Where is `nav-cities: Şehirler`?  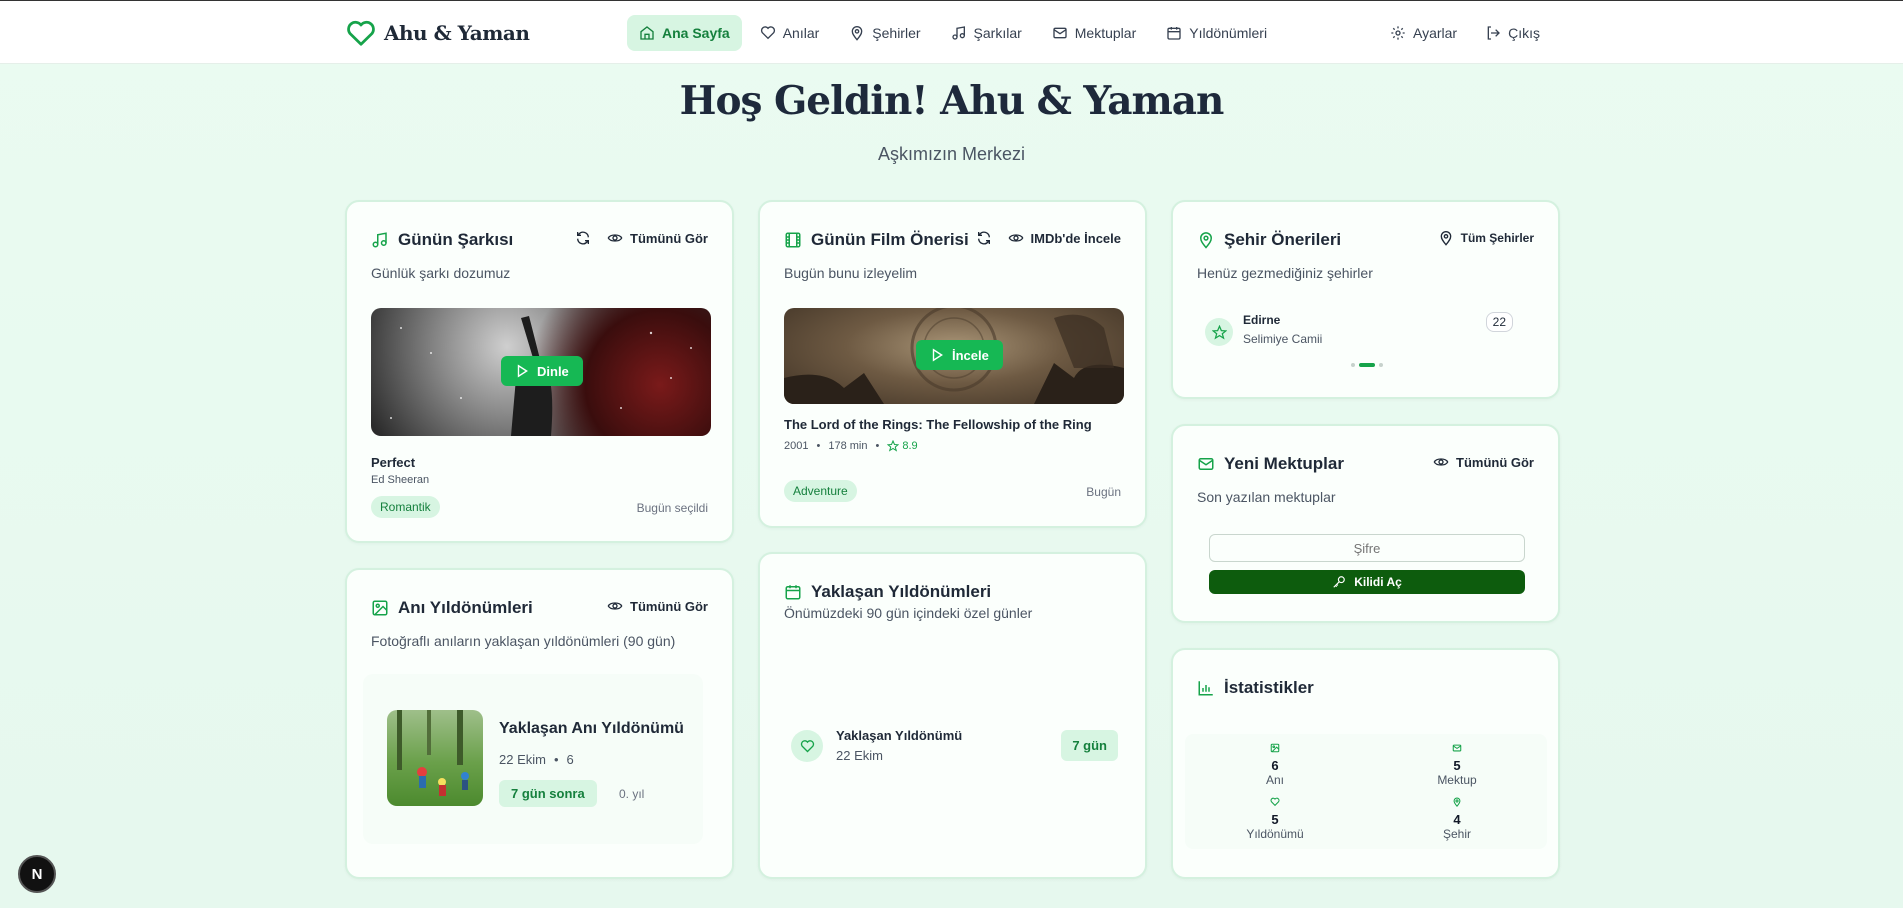 nav-cities: Şehirler is located at coordinates (884, 33).